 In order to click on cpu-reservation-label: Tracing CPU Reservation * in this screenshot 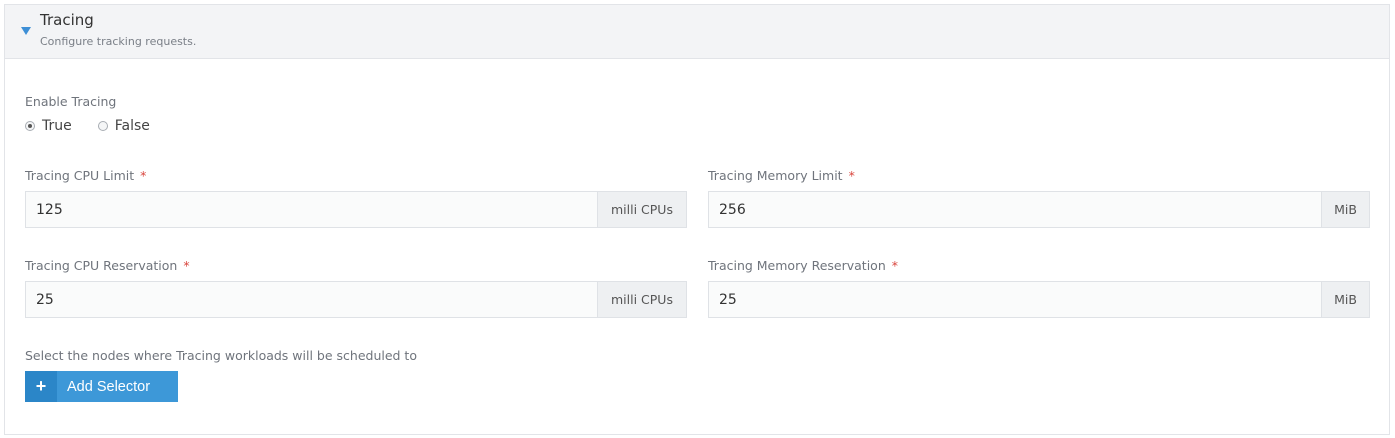, I will do `click(107, 265)`.